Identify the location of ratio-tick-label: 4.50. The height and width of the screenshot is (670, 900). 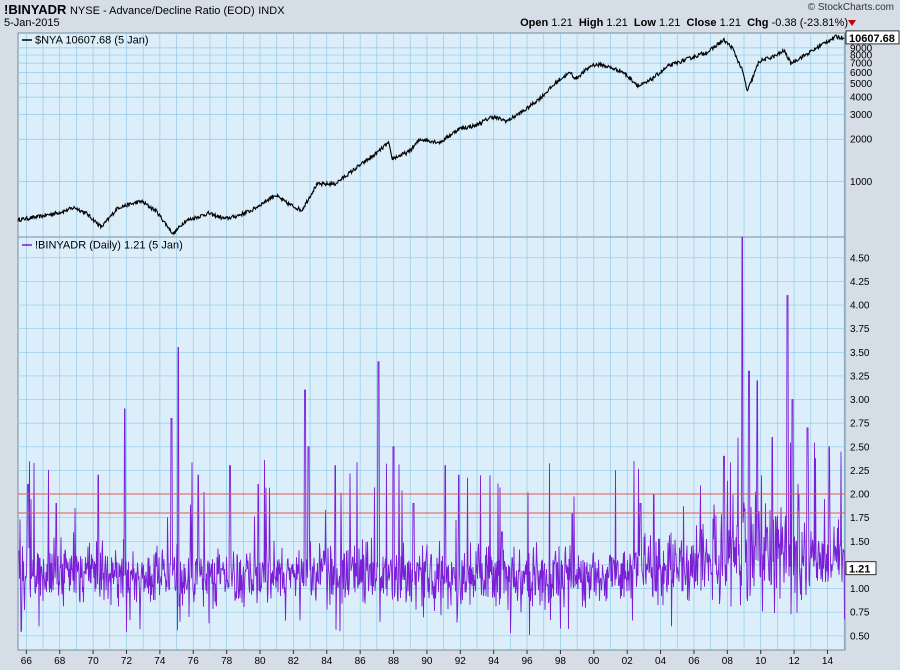
(860, 258).